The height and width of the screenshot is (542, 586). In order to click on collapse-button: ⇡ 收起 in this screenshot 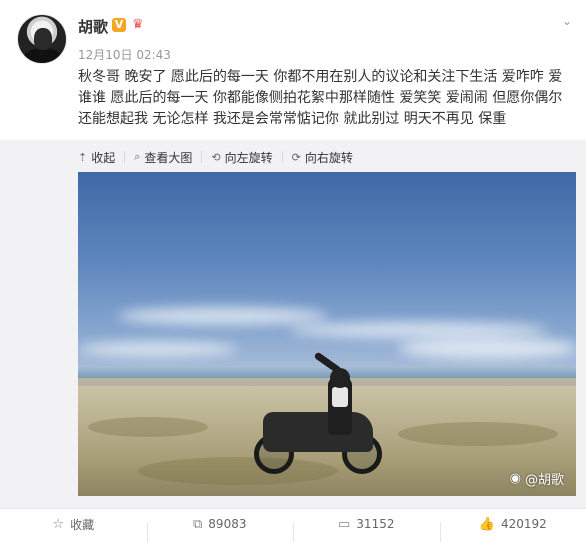, I will do `click(96, 157)`.